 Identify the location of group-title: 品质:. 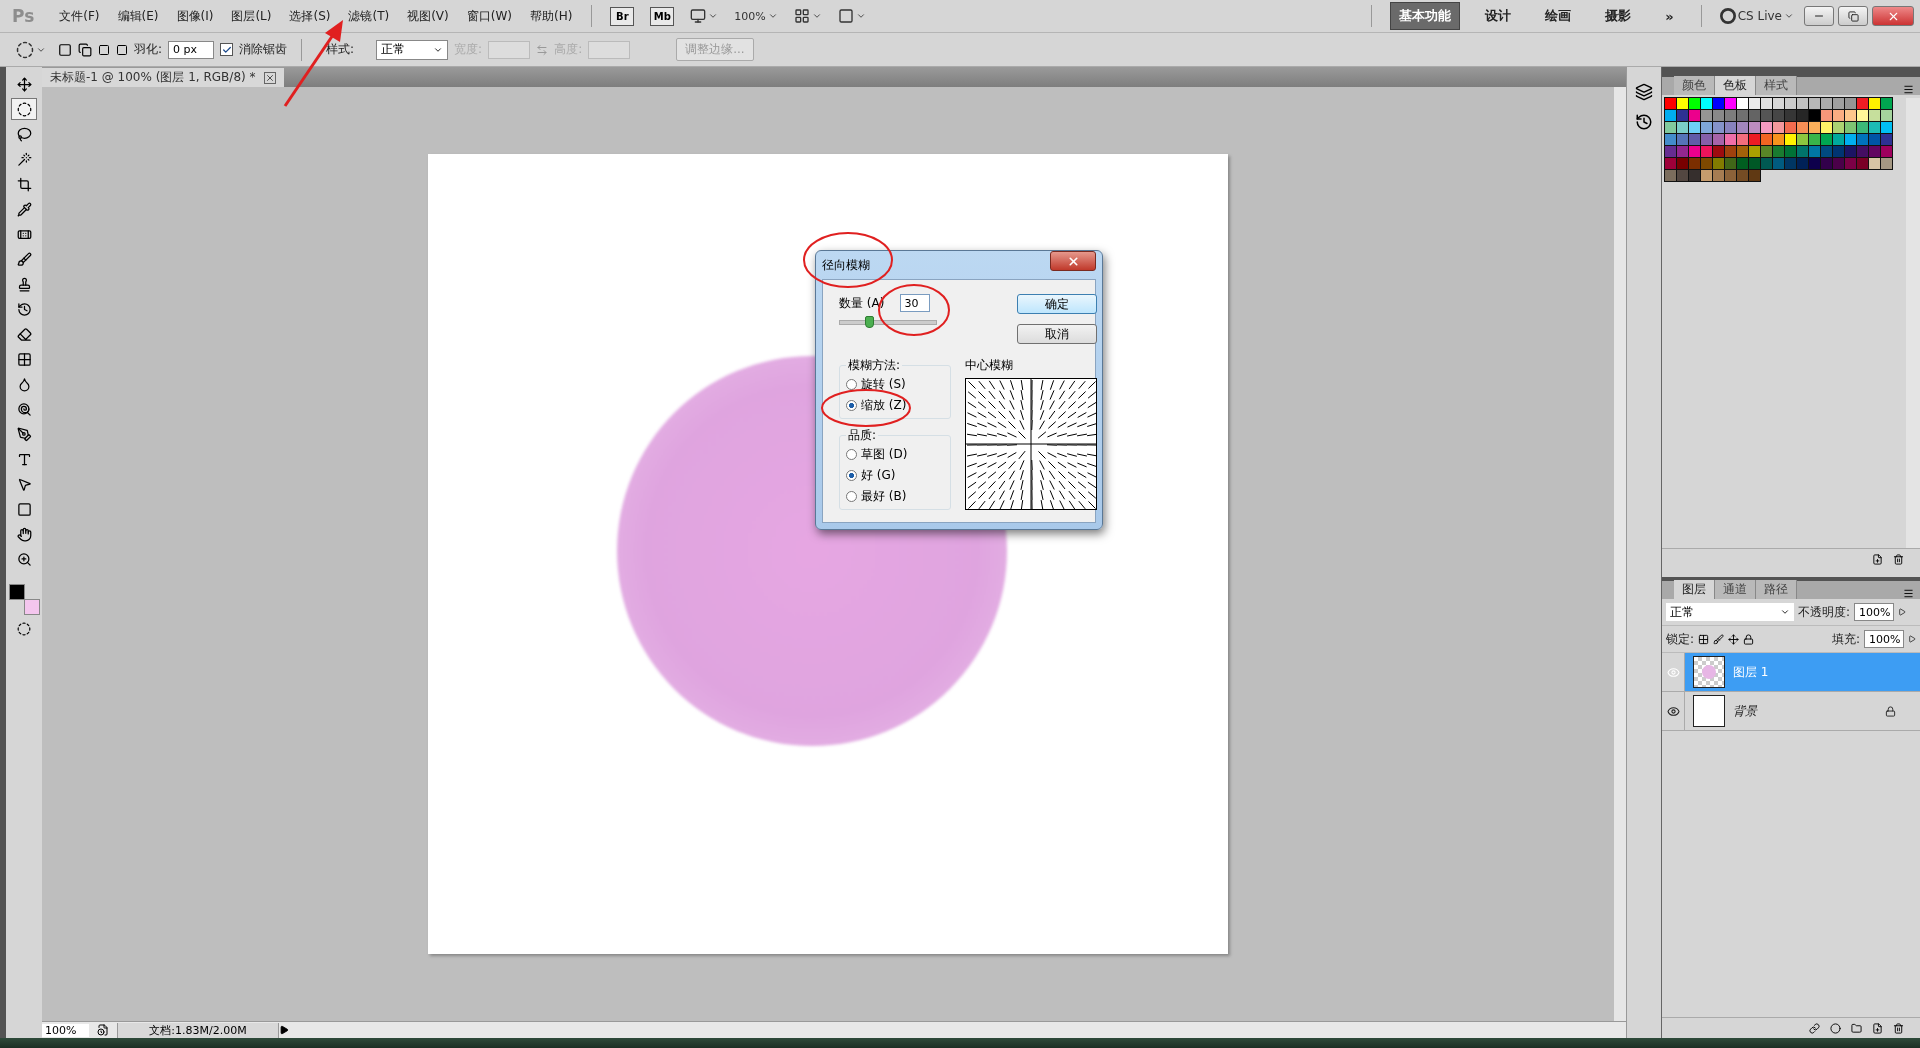
(862, 435).